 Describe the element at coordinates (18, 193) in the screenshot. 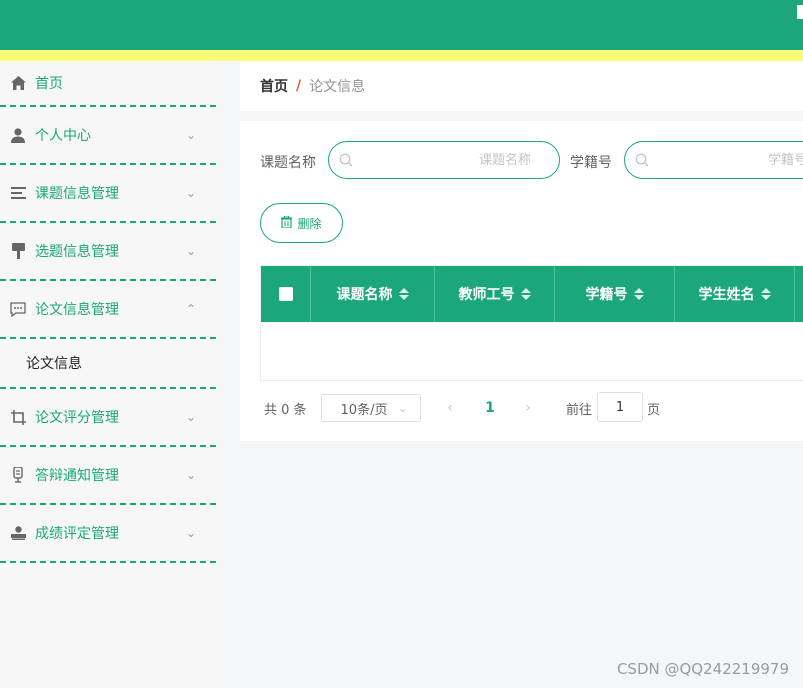

I see `list-icon` at that location.